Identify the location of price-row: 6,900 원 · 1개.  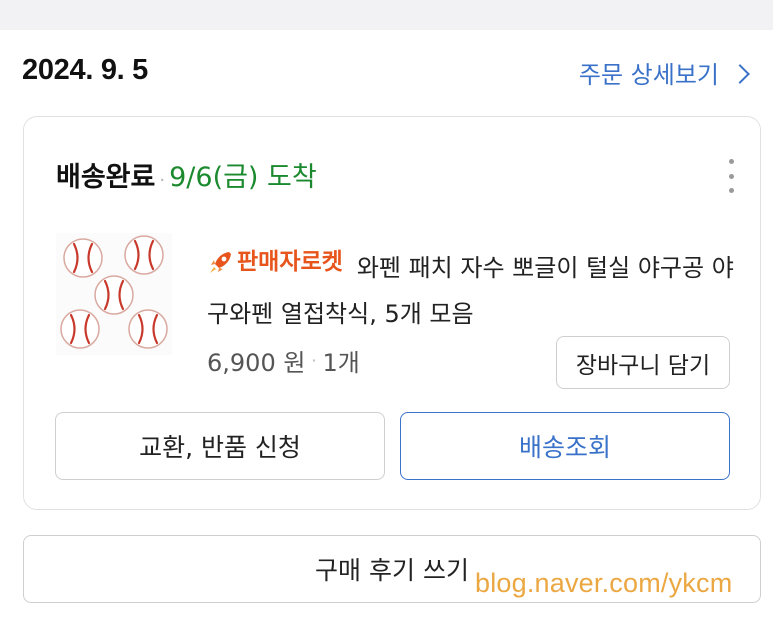
(283, 360).